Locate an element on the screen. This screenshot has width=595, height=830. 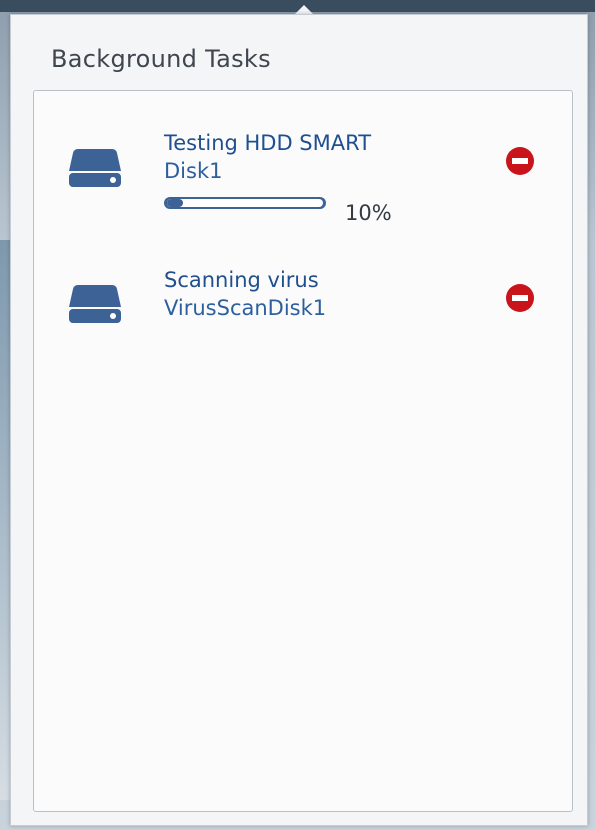
progress-percent: 10% is located at coordinates (368, 213).